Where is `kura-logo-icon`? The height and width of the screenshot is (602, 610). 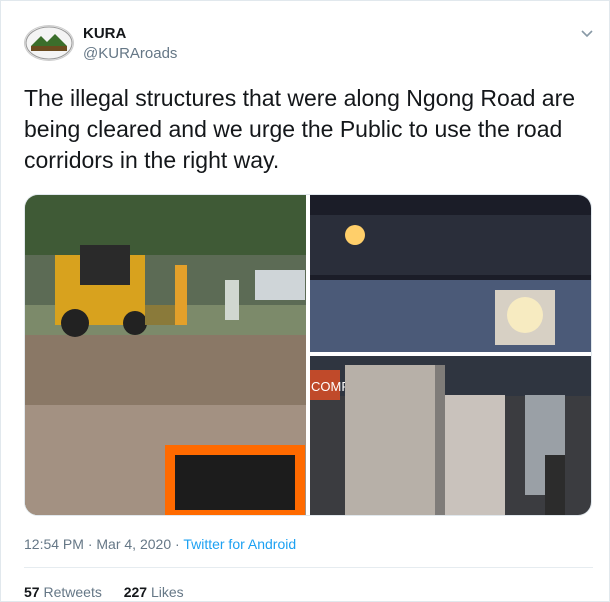 kura-logo-icon is located at coordinates (49, 43).